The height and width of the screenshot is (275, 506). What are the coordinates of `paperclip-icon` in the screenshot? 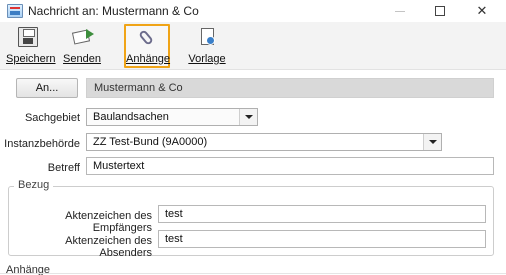 It's located at (147, 37).